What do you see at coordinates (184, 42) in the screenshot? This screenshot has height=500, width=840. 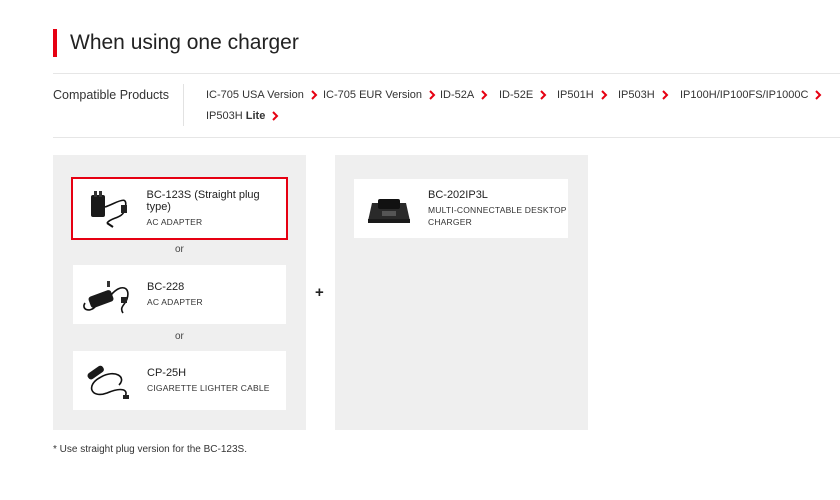 I see `page-title: When using one charger` at bounding box center [184, 42].